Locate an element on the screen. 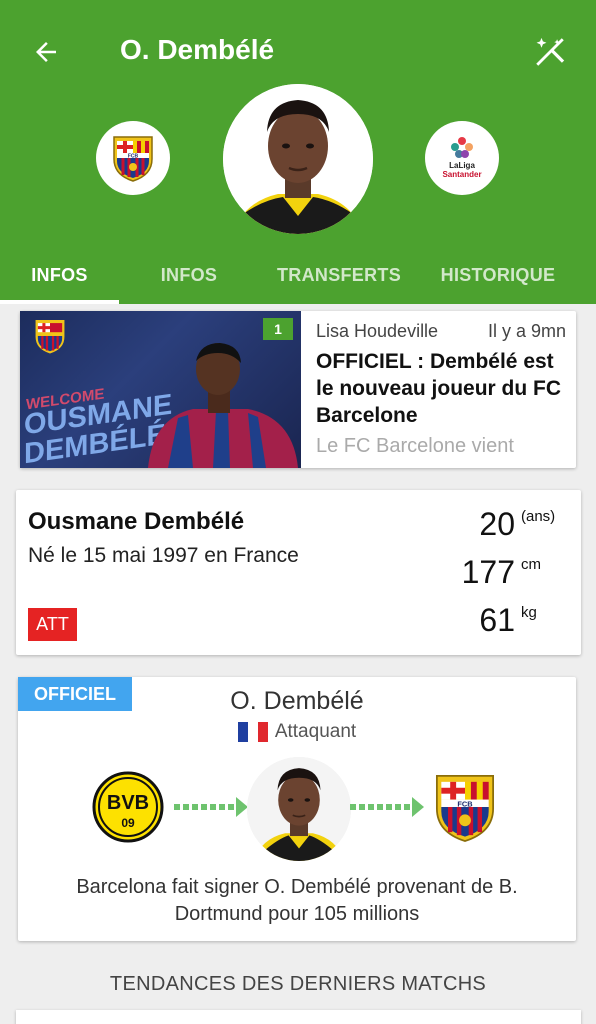 The image size is (596, 1024). borussia-dortmund-crest-icon: BVB 09 is located at coordinates (128, 807).